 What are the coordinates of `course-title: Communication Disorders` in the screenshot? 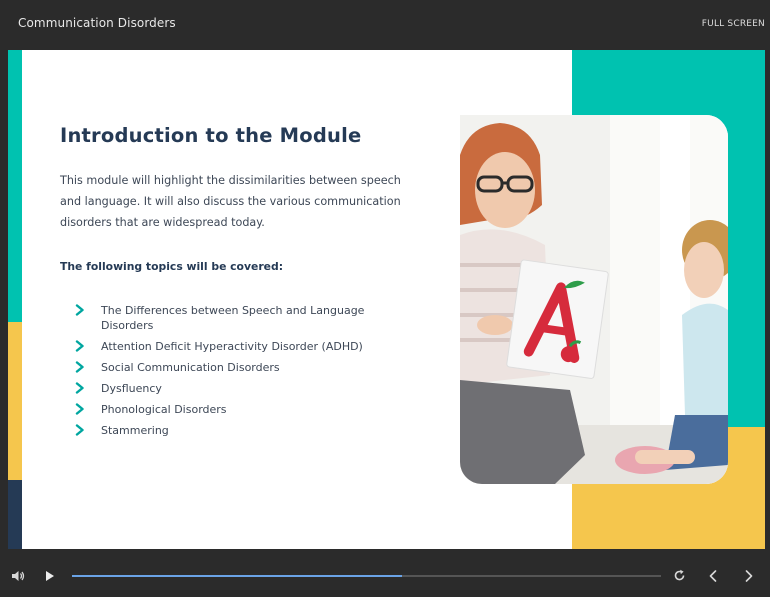 It's located at (97, 23).